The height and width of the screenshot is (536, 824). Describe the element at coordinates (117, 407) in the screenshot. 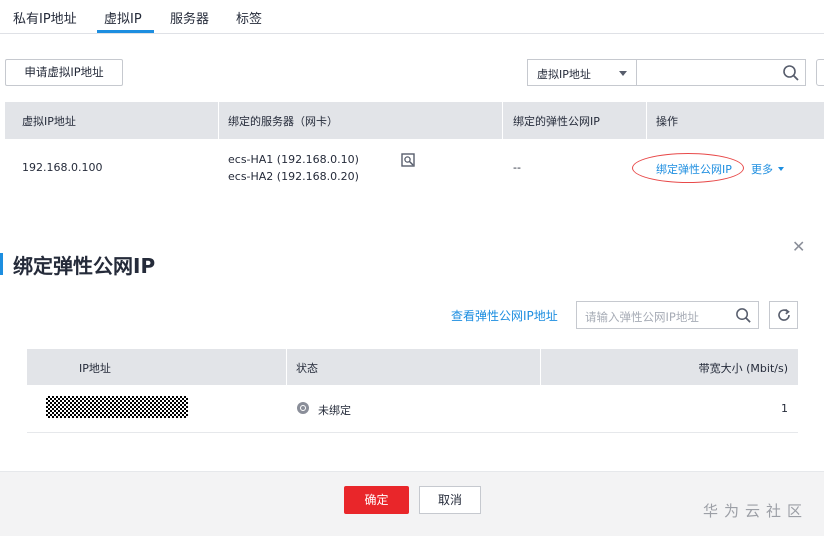

I see `masked-ip-address` at that location.